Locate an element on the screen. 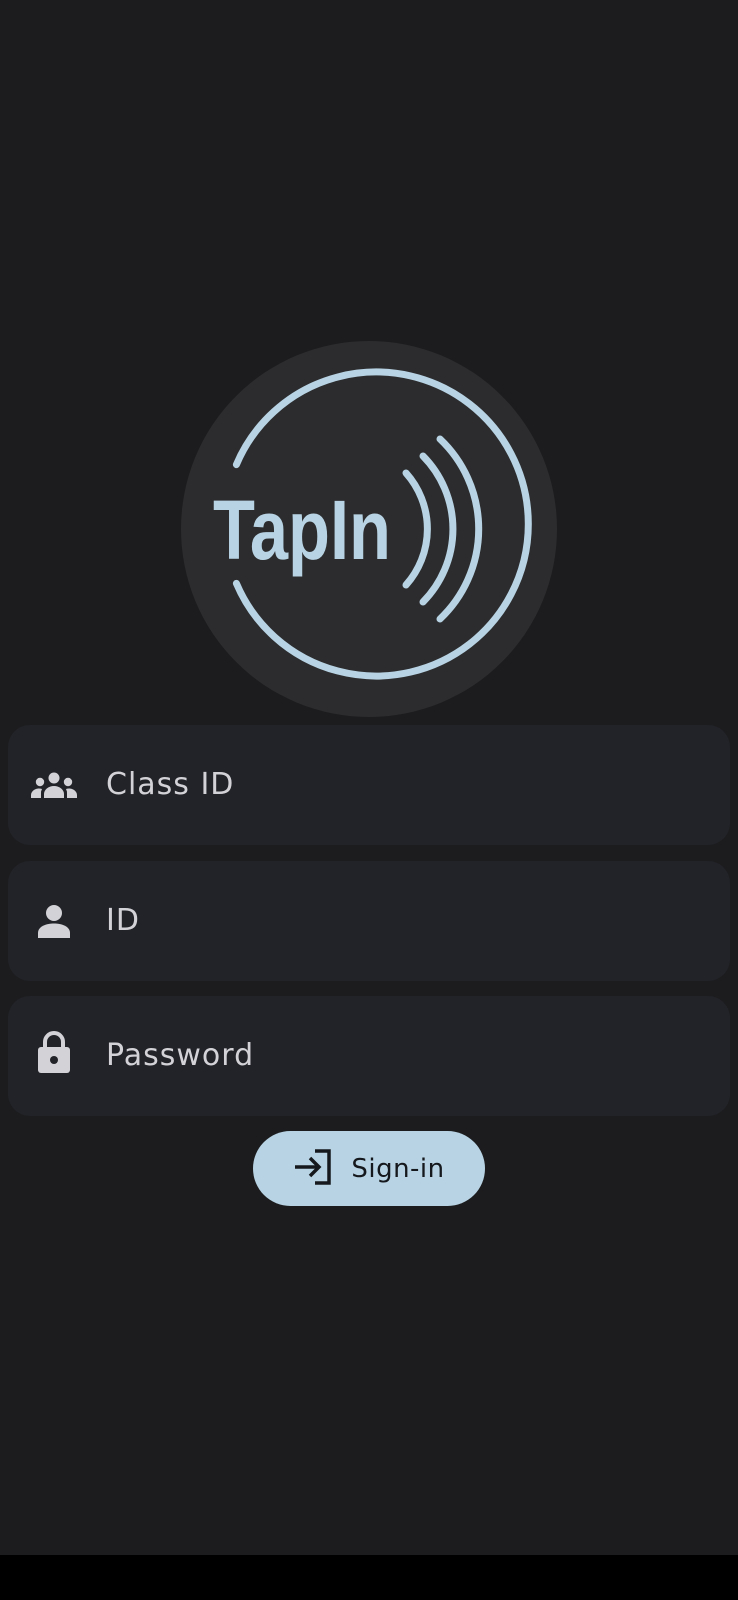 This screenshot has height=1600, width=738. tapin-logo: TapIn is located at coordinates (369, 529).